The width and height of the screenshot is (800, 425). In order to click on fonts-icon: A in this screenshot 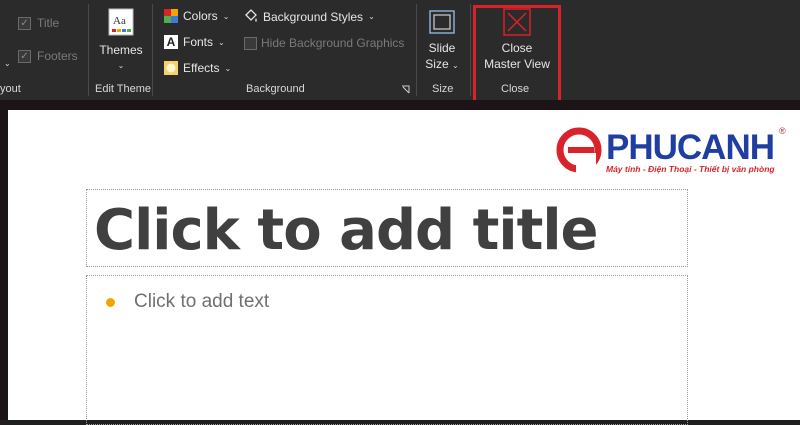, I will do `click(171, 42)`.